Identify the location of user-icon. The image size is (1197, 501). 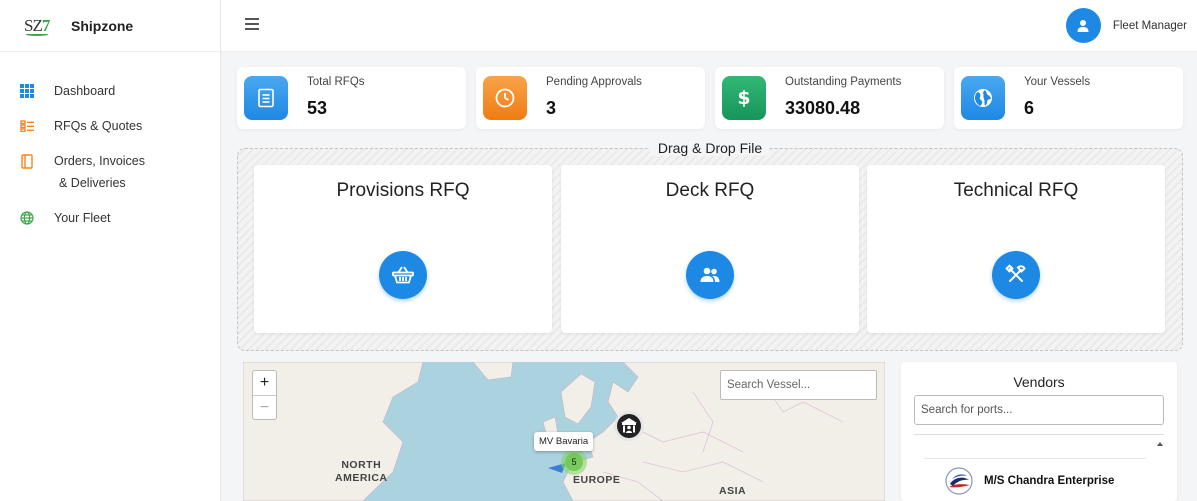
(1083, 25).